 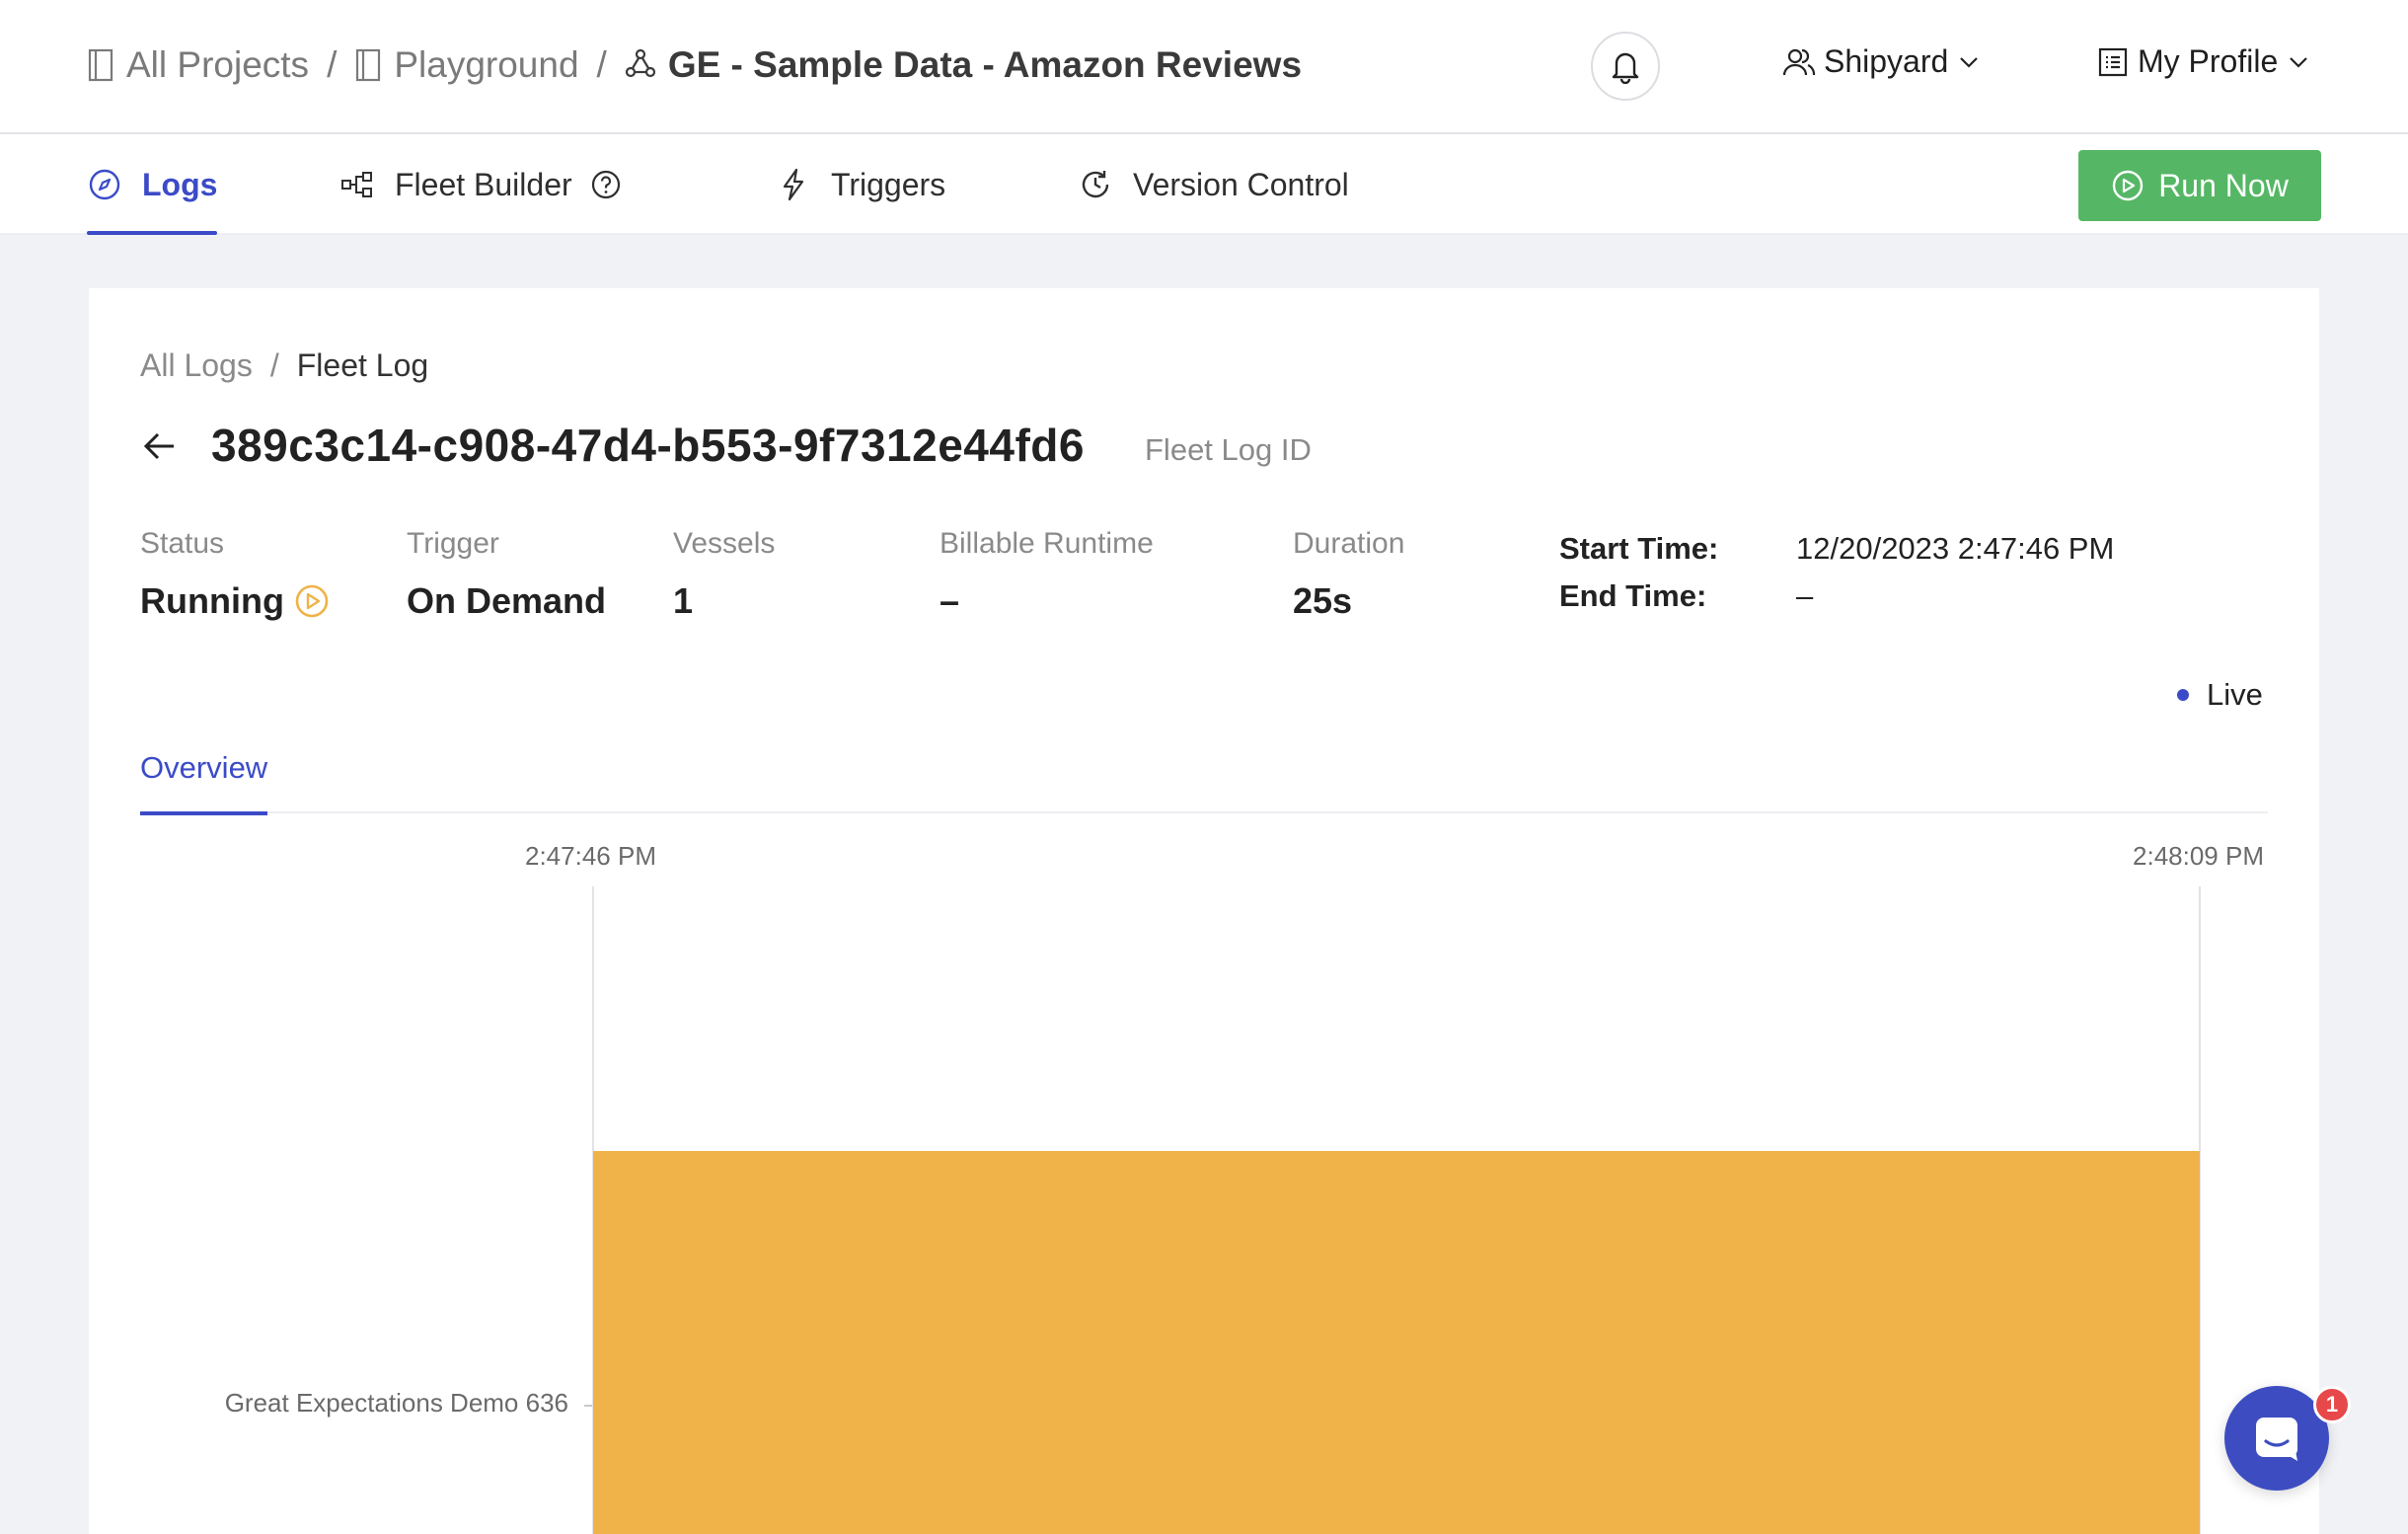 What do you see at coordinates (1349, 543) in the screenshot?
I see `duration-label: Duration` at bounding box center [1349, 543].